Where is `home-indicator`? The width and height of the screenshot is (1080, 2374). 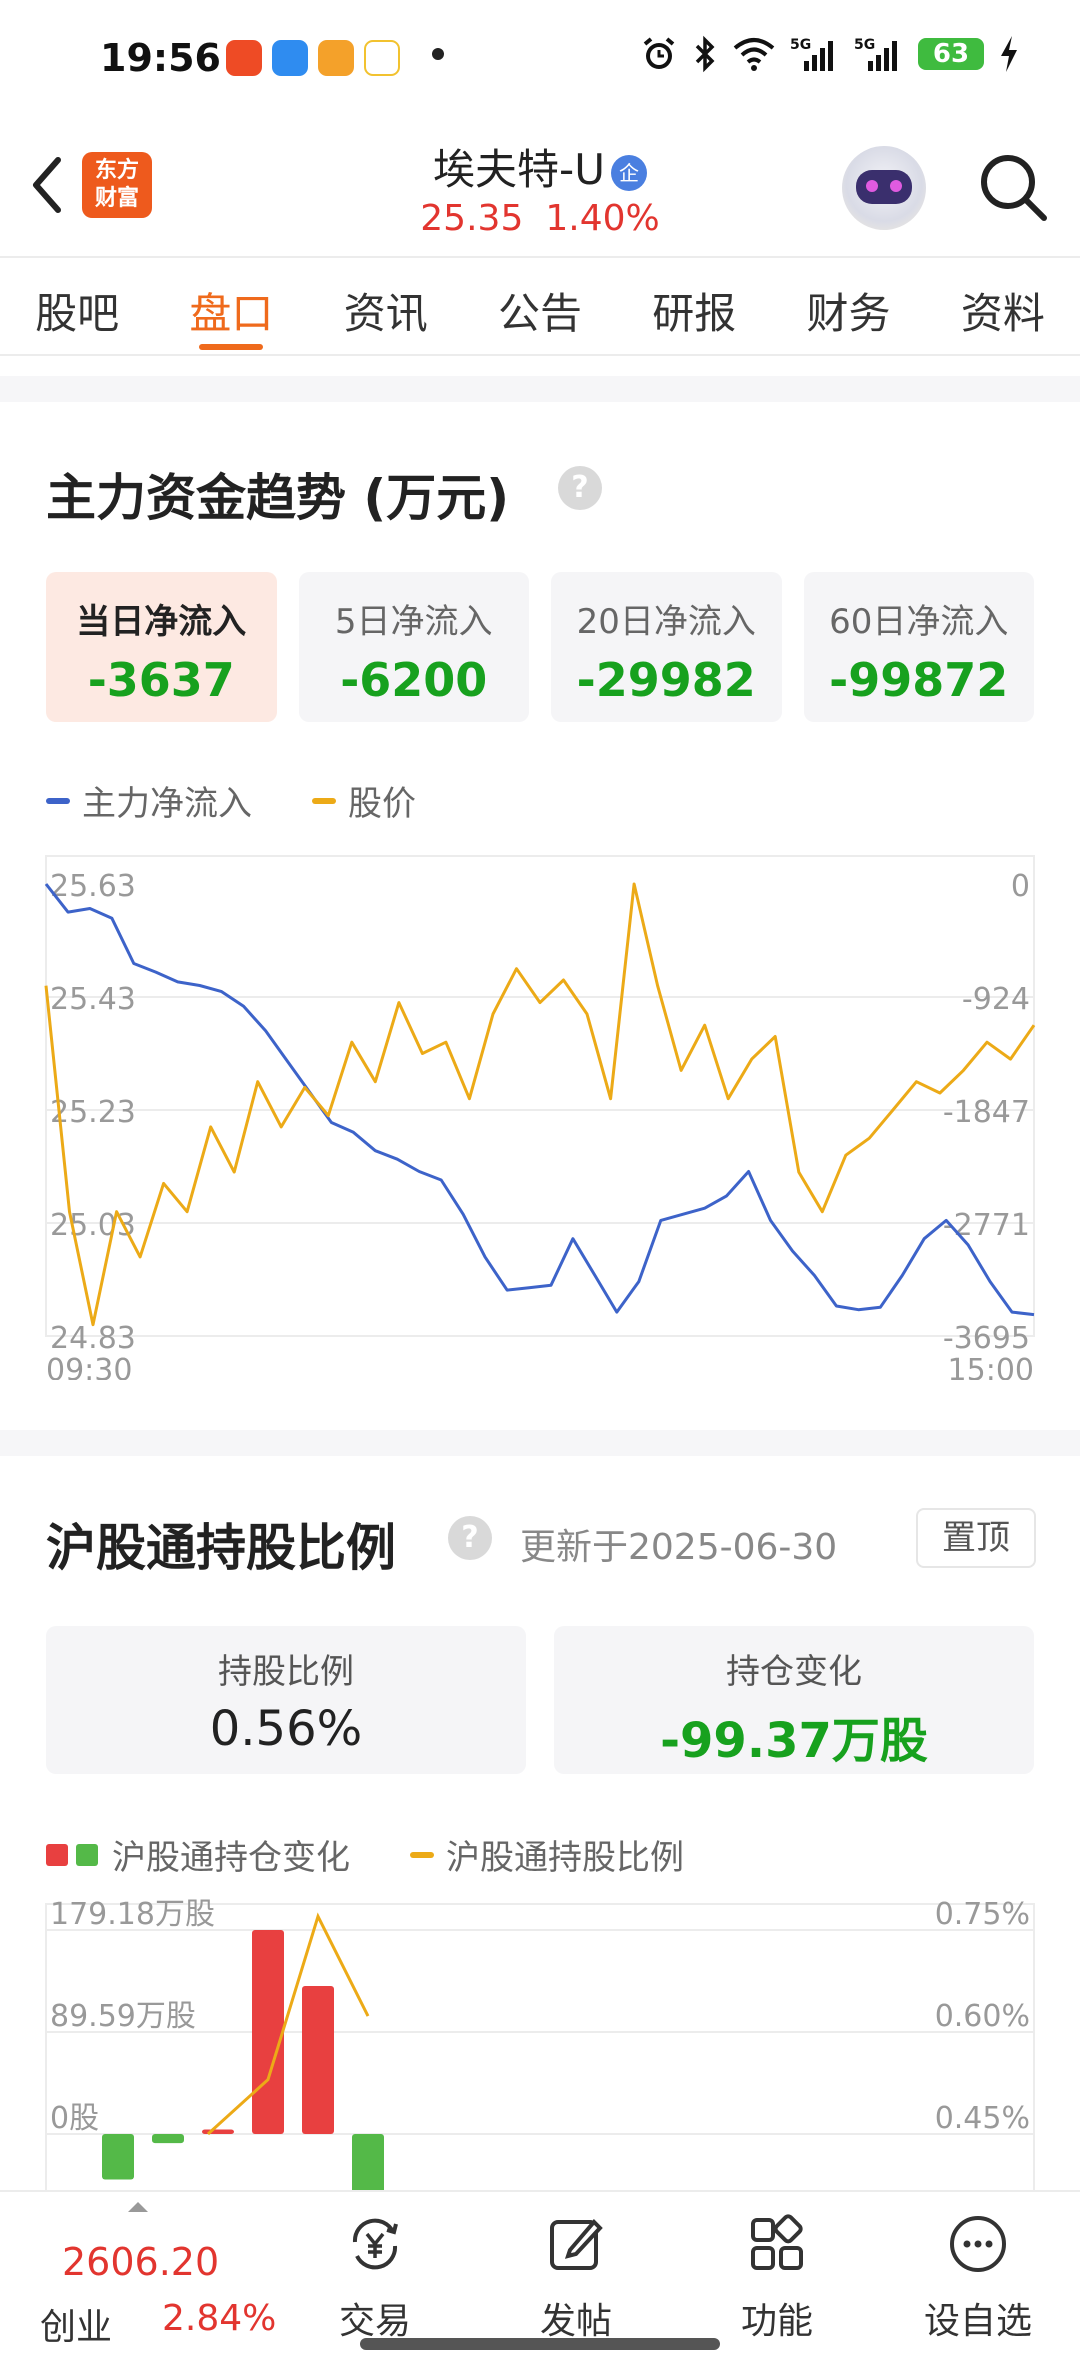
home-indicator is located at coordinates (540, 2344).